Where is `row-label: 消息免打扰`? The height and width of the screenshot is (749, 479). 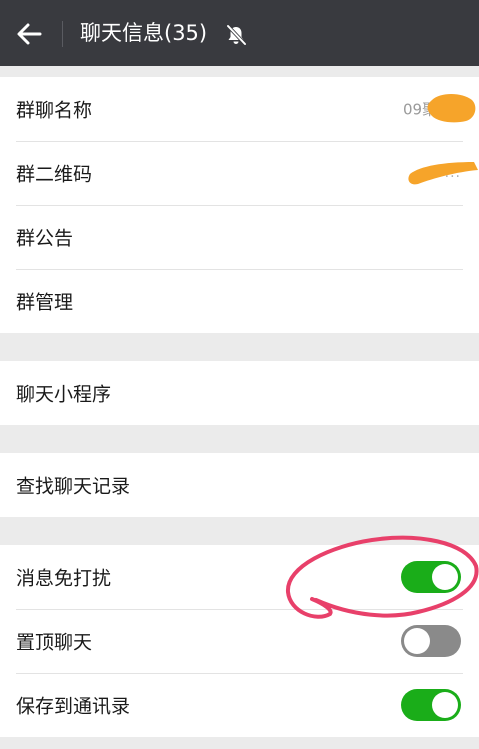
row-label: 消息免打扰 is located at coordinates (64, 578).